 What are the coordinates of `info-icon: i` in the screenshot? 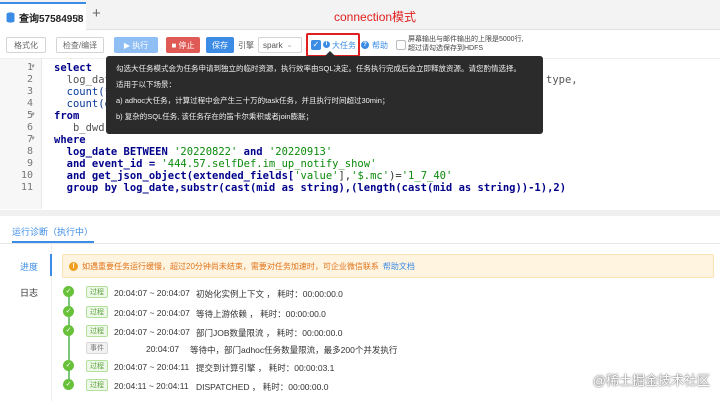 It's located at (326, 44).